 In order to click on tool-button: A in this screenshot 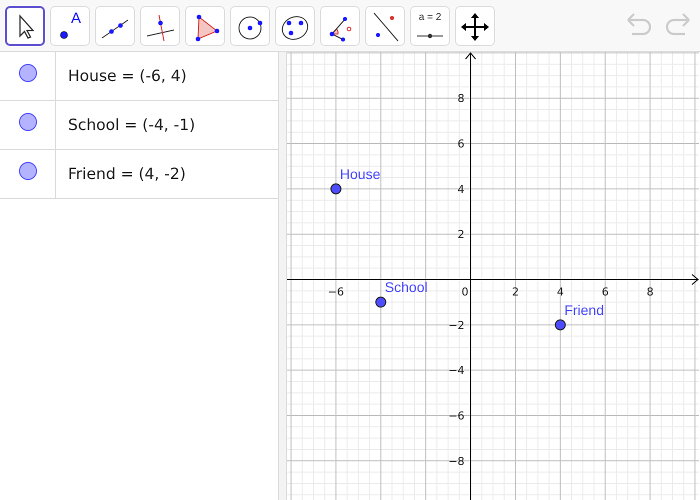, I will do `click(70, 26)`.